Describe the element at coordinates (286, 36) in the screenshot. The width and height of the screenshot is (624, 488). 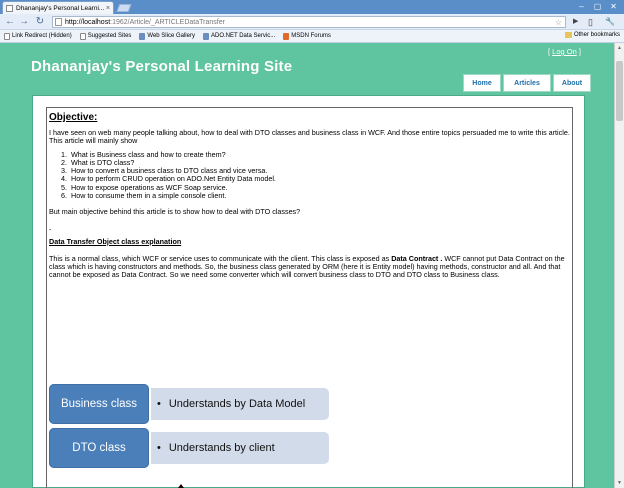
I see `msdn-icon` at that location.